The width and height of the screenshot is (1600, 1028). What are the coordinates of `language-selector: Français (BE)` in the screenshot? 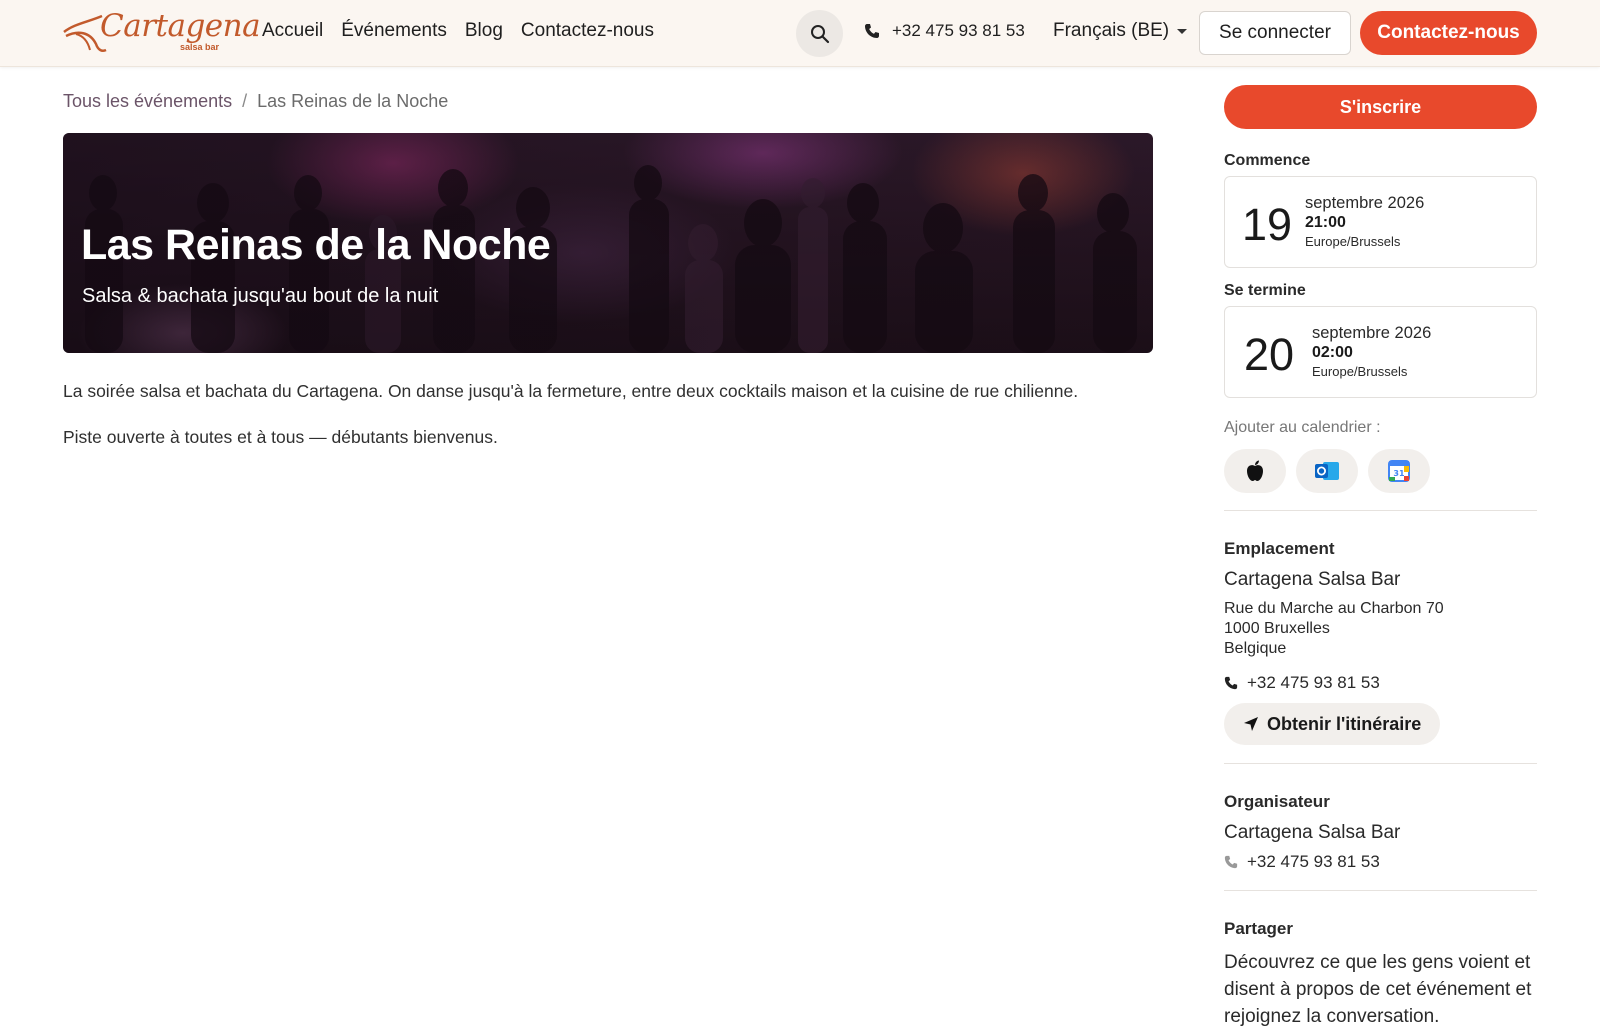 It's located at (1120, 31).